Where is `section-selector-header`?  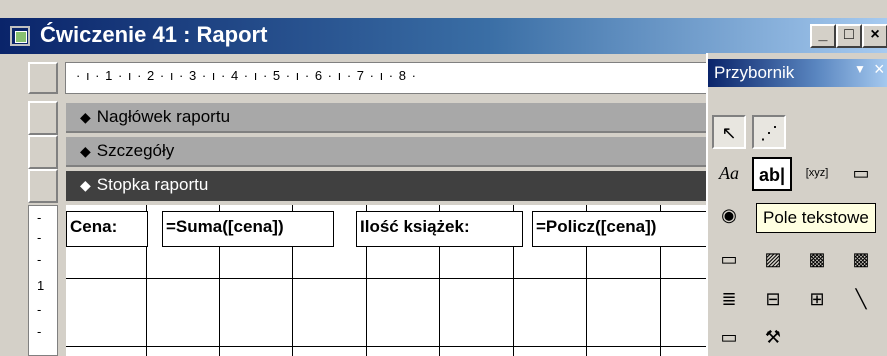 section-selector-header is located at coordinates (43, 118).